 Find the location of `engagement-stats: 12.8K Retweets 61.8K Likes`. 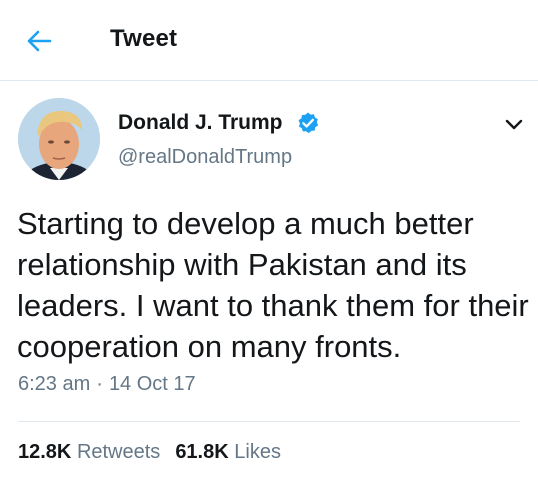

engagement-stats: 12.8K Retweets 61.8K Likes is located at coordinates (149, 452).